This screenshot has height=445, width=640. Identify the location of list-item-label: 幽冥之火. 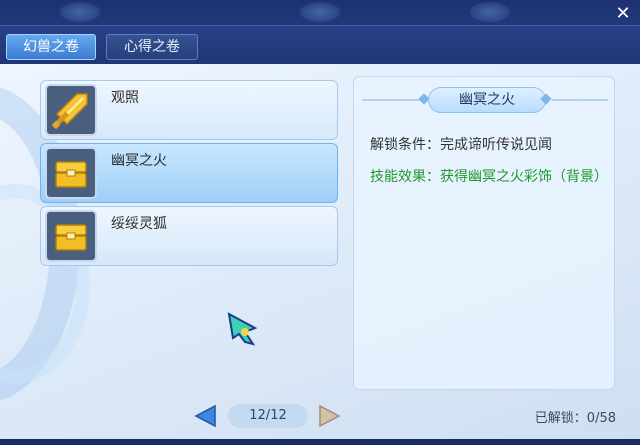
(139, 161).